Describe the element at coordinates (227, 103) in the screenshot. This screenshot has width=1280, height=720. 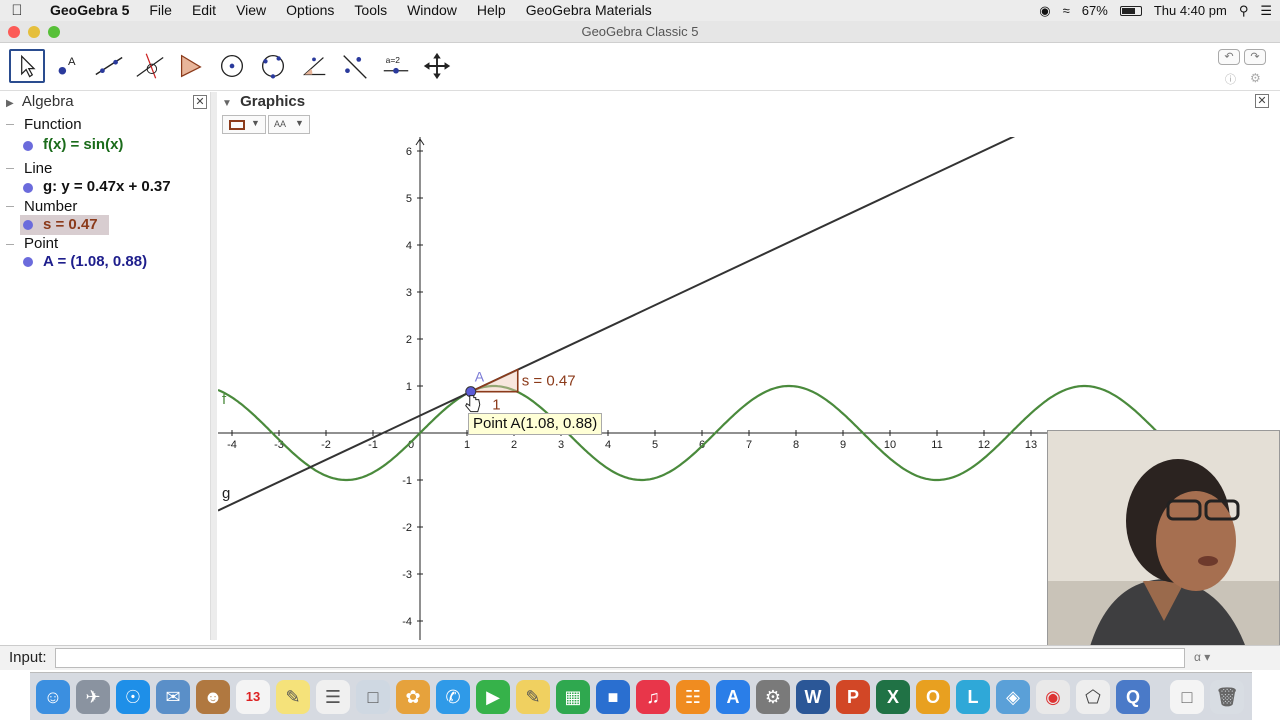
I see `collapse-triangle-icon: ▼` at that location.